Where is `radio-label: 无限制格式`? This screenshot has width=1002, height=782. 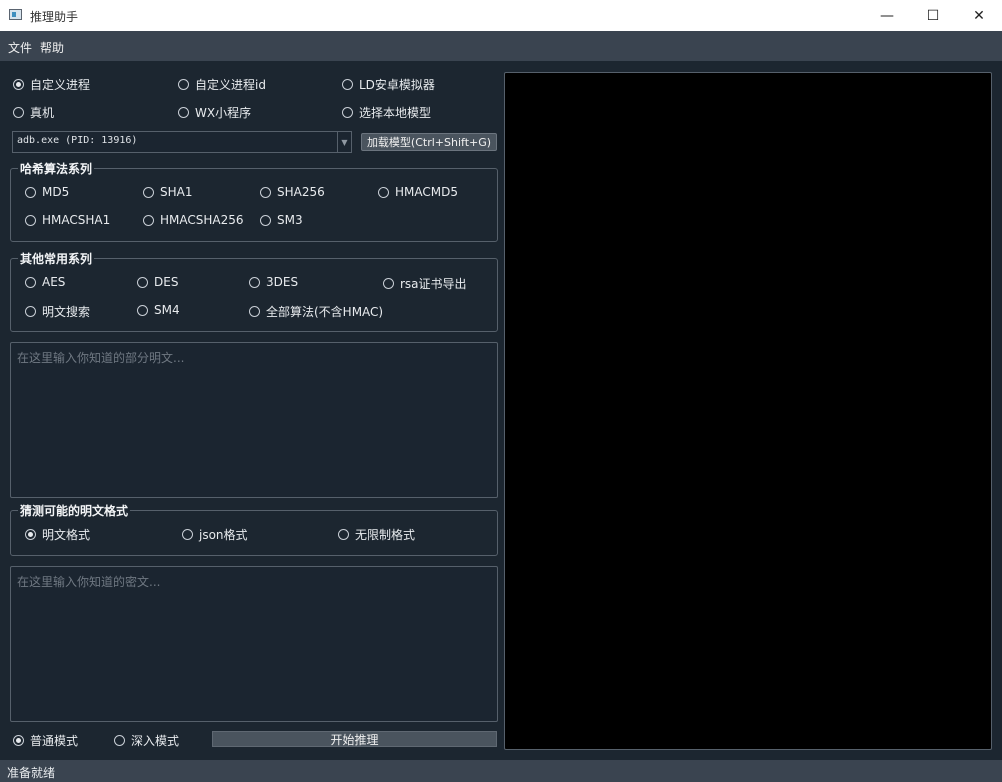
radio-label: 无限制格式 is located at coordinates (385, 535).